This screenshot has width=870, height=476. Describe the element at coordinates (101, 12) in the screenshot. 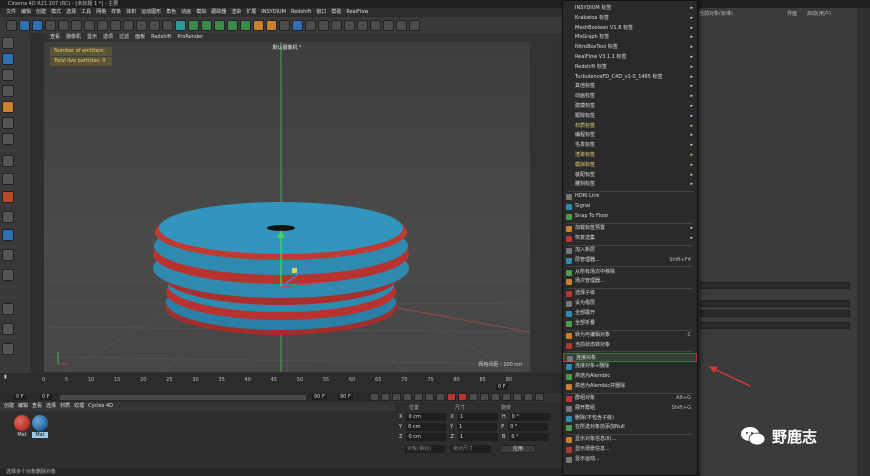

I see `menu-6: 网格` at that location.